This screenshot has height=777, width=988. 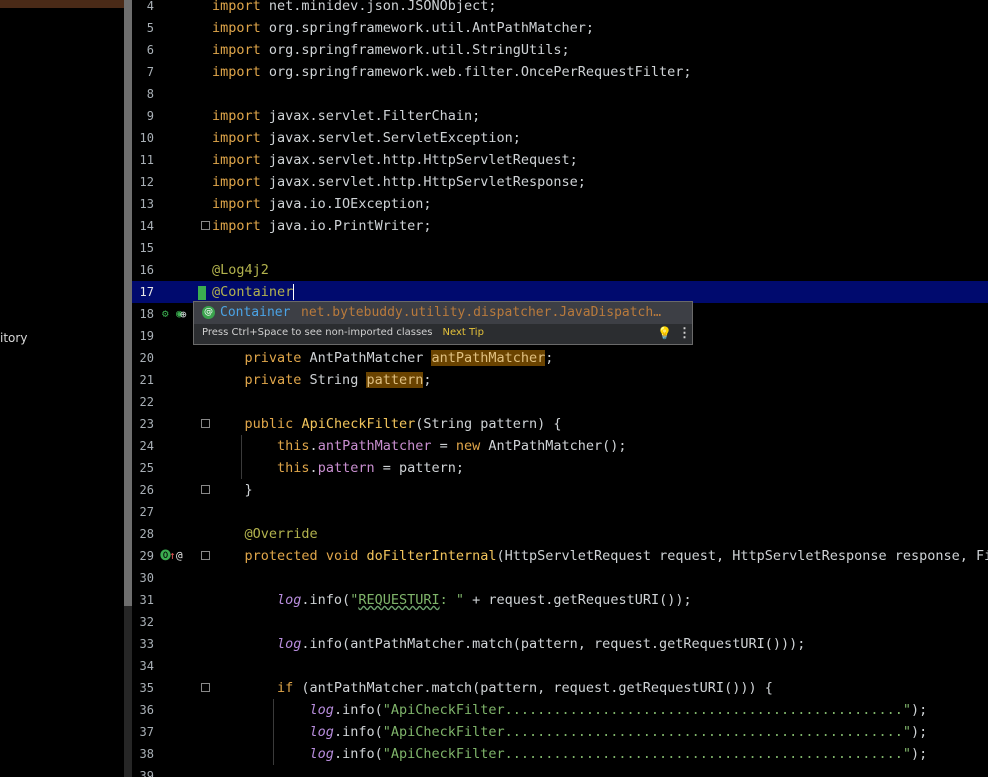 I want to click on line-number: 5, so click(x=143, y=28).